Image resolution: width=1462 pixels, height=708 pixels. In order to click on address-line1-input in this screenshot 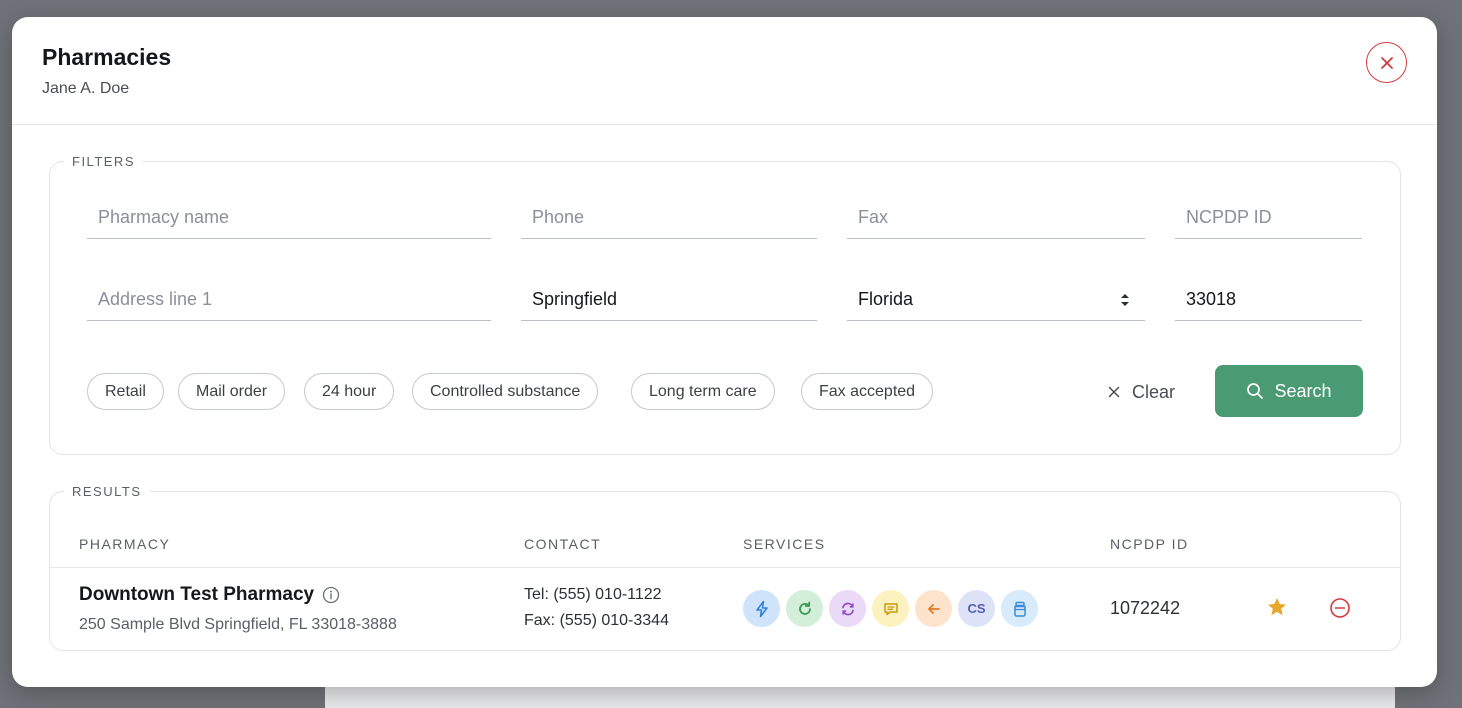, I will do `click(294, 299)`.